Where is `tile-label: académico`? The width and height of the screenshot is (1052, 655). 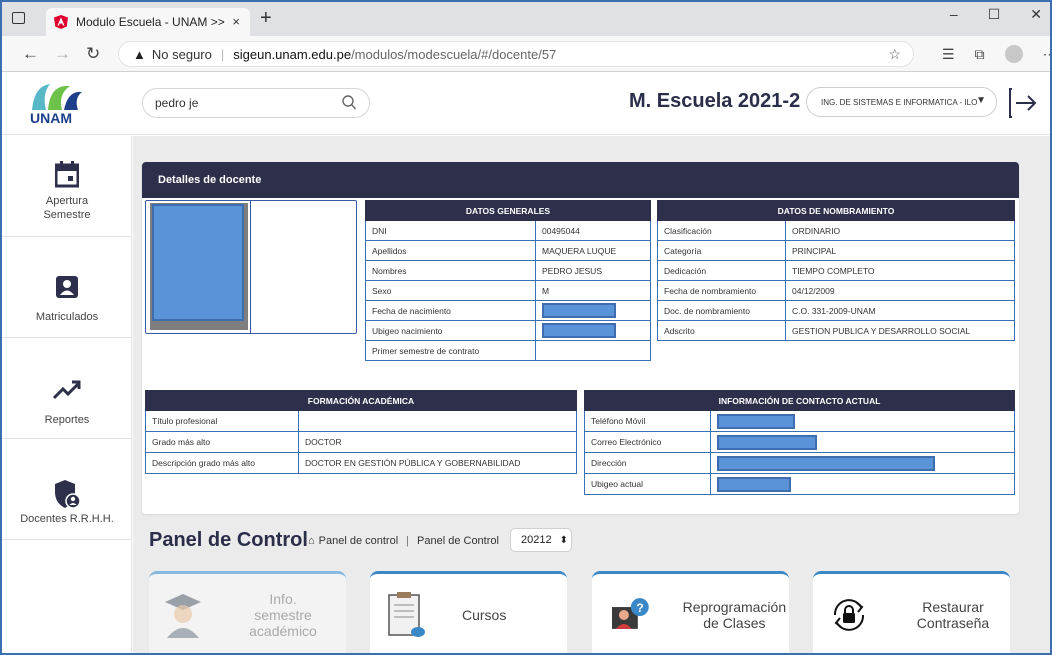
tile-label: académico is located at coordinates (283, 630).